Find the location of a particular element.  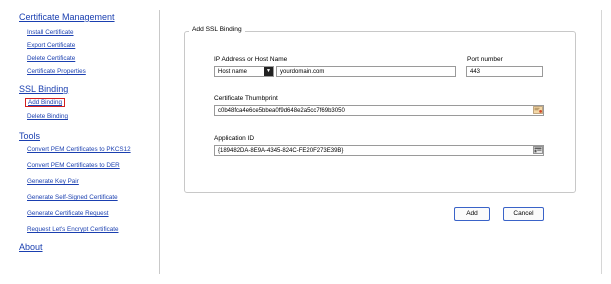

ip-address-label: IP Address or Host Name is located at coordinates (251, 59).